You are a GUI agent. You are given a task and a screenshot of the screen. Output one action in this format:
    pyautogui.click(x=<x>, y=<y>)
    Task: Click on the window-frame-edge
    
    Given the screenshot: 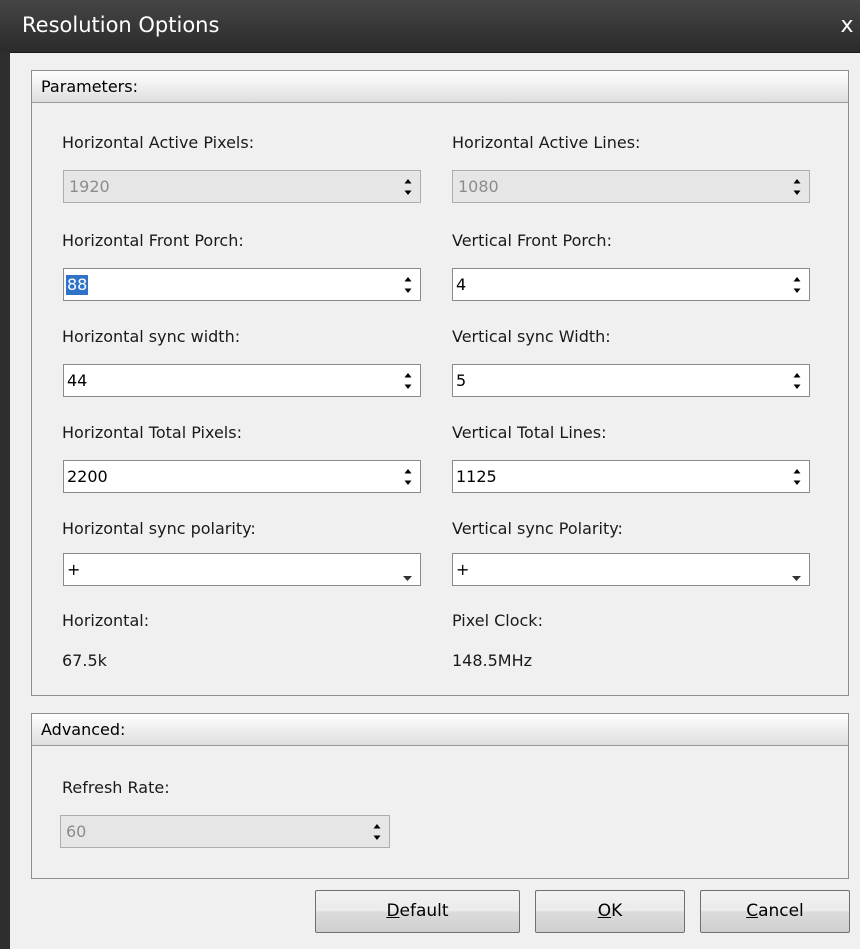 What is the action you would take?
    pyautogui.click(x=5, y=500)
    